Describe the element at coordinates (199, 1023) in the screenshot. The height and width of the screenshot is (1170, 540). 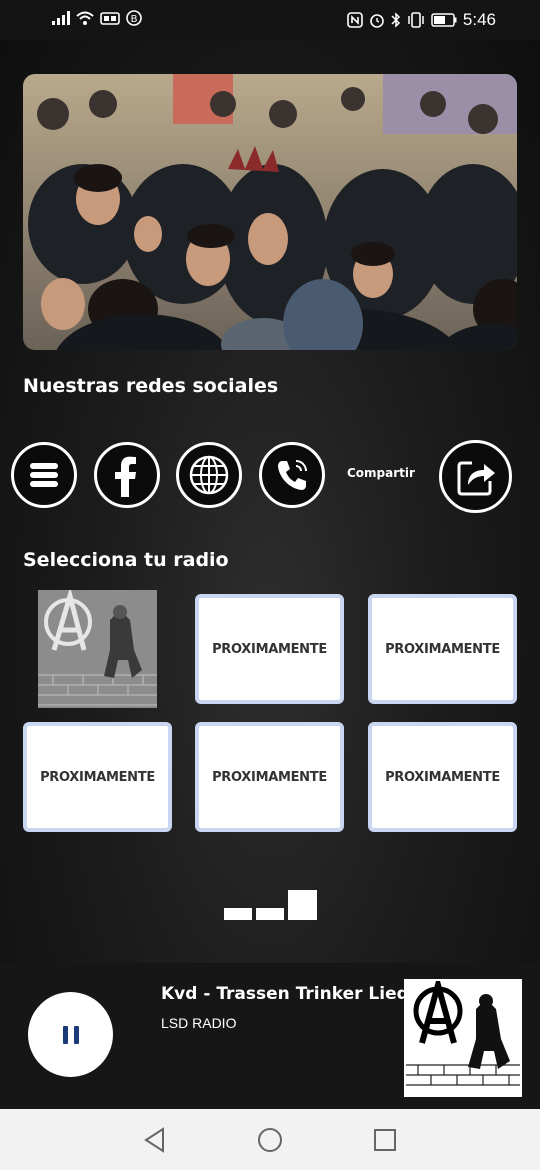
I see `station-name: LSD RADIO` at that location.